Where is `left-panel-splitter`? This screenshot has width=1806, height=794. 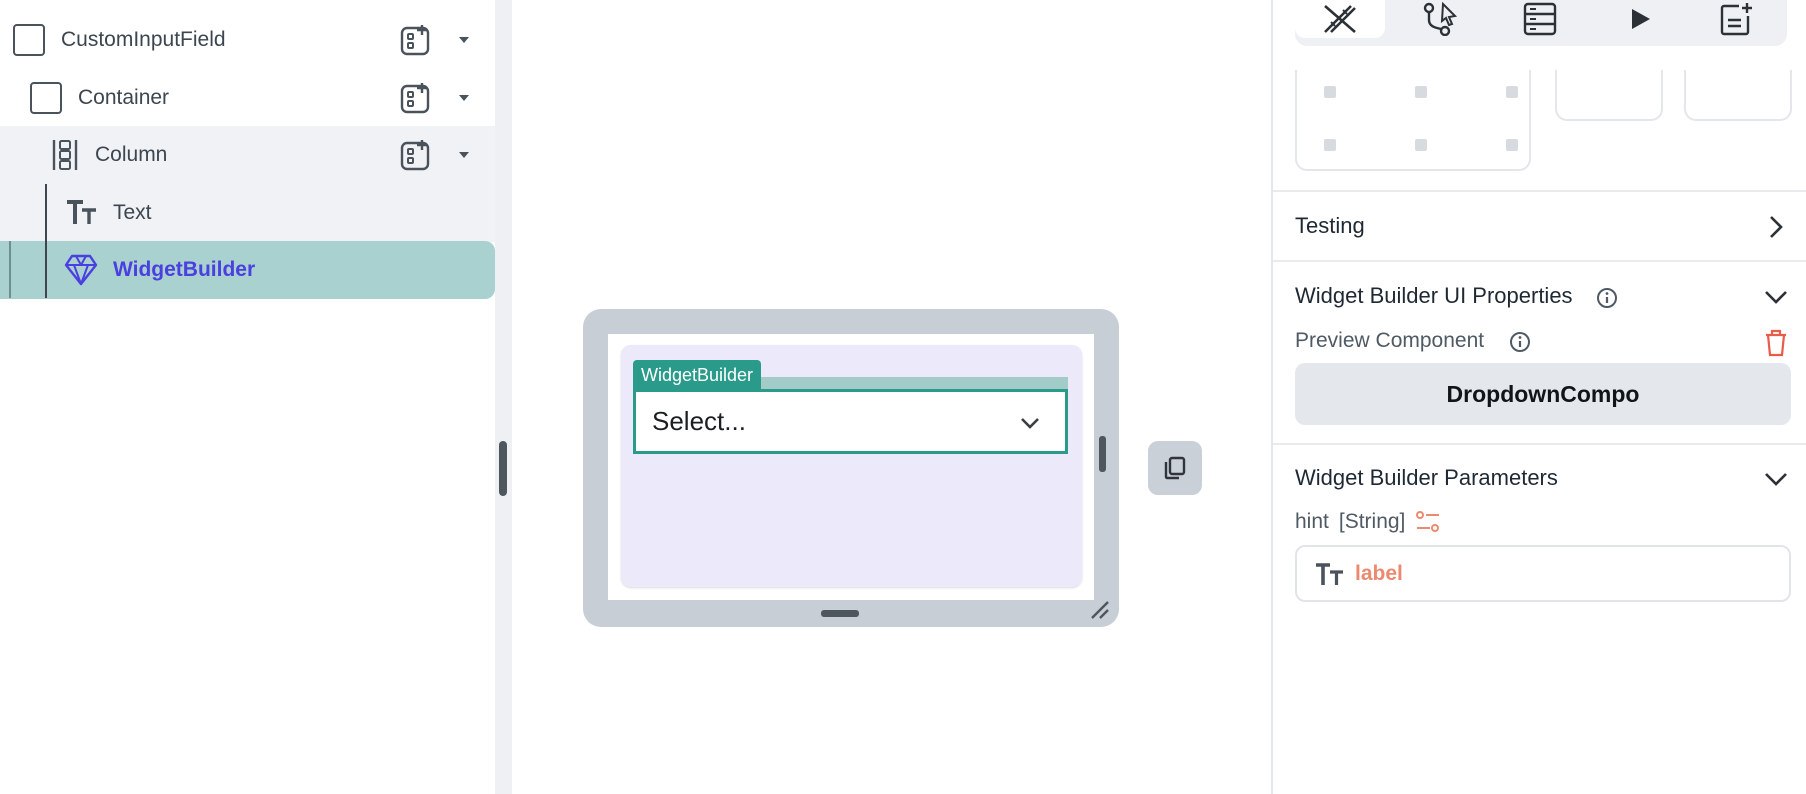 left-panel-splitter is located at coordinates (503, 397).